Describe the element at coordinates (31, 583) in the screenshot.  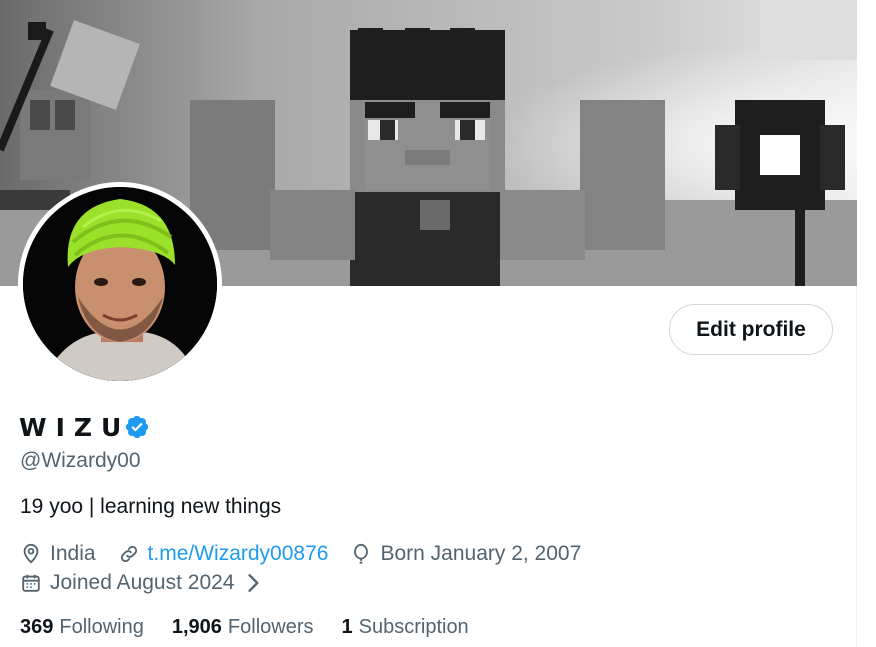
I see `calendar-icon` at that location.